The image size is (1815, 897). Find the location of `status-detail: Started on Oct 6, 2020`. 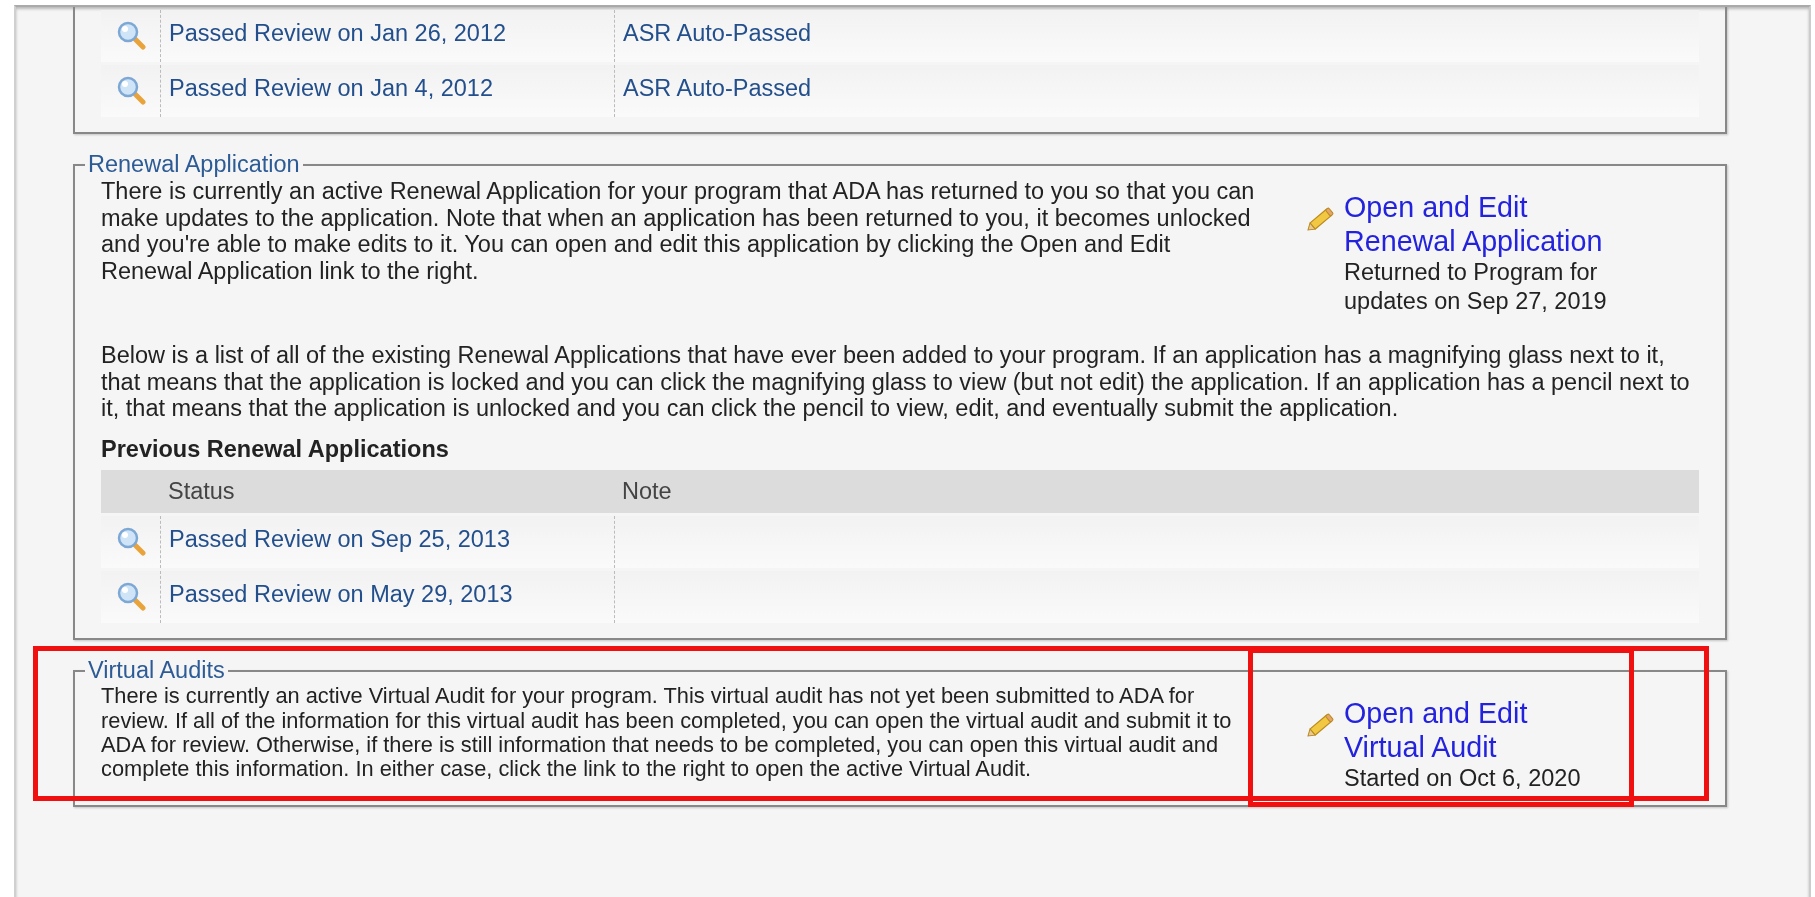

status-detail: Started on Oct 6, 2020 is located at coordinates (1463, 779).